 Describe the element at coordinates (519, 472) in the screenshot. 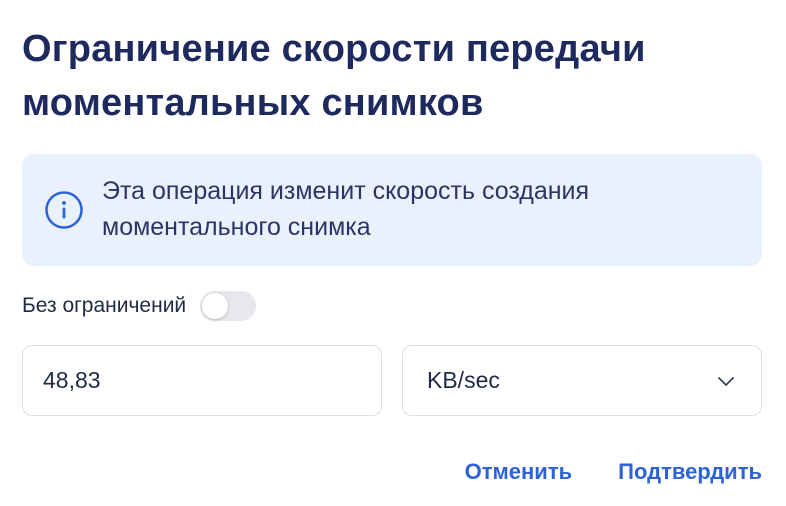

I see `cancel-button: Отменить` at that location.